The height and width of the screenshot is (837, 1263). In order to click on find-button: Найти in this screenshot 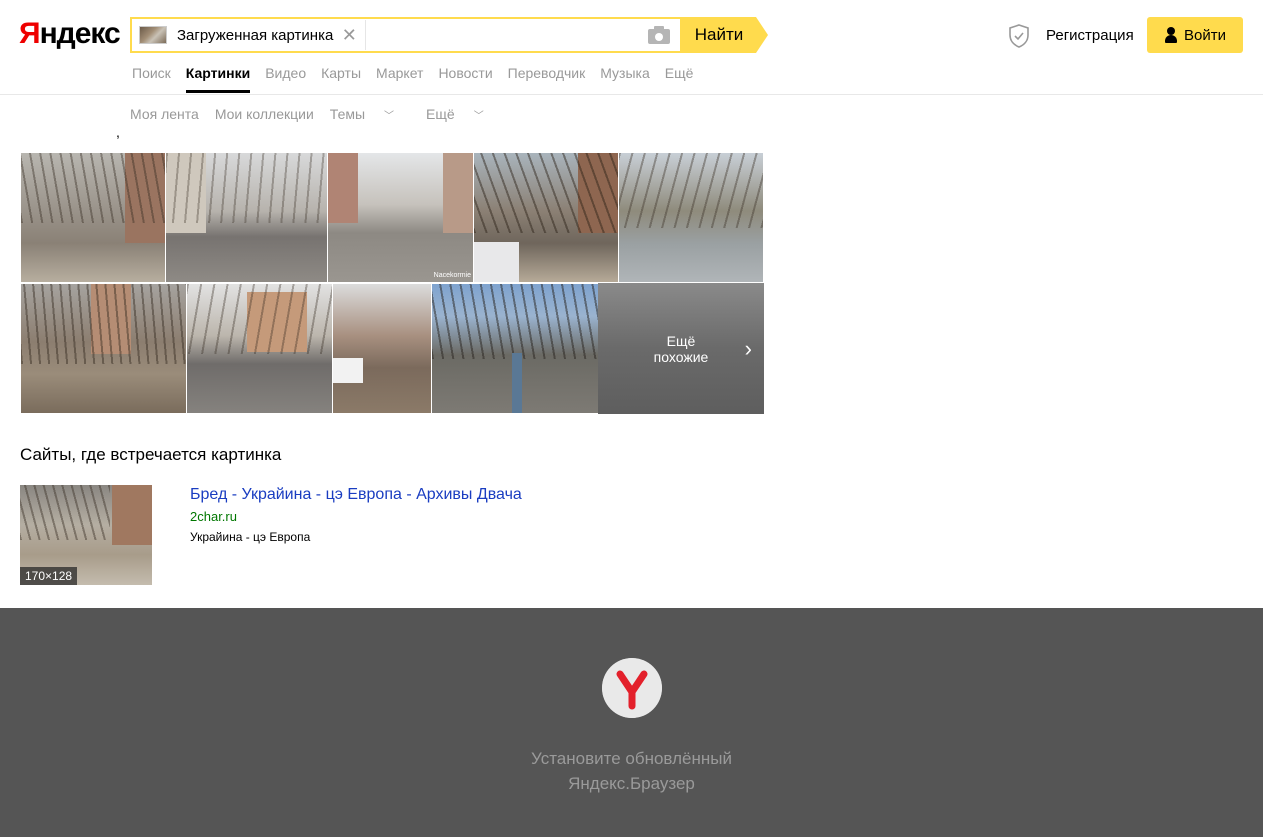, I will do `click(719, 35)`.